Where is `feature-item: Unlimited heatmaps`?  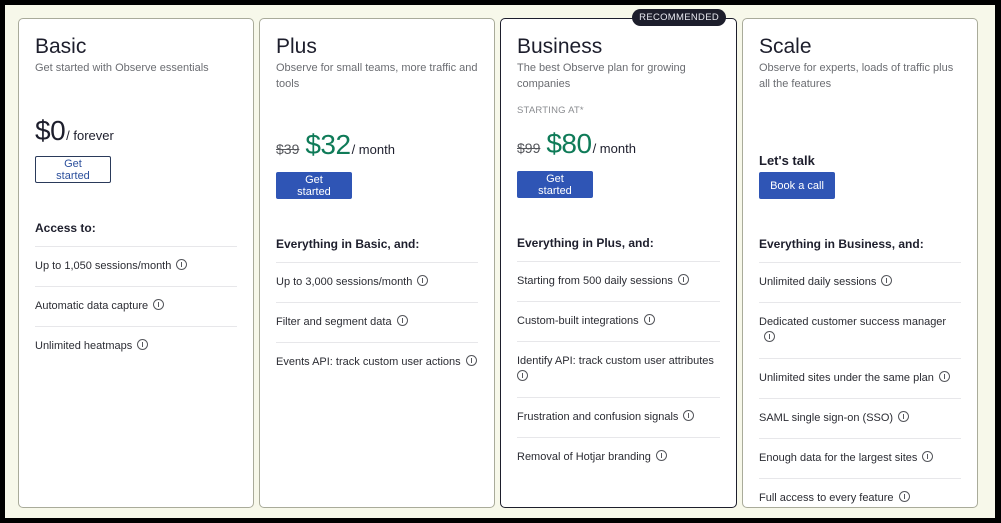 feature-item: Unlimited heatmaps is located at coordinates (136, 346).